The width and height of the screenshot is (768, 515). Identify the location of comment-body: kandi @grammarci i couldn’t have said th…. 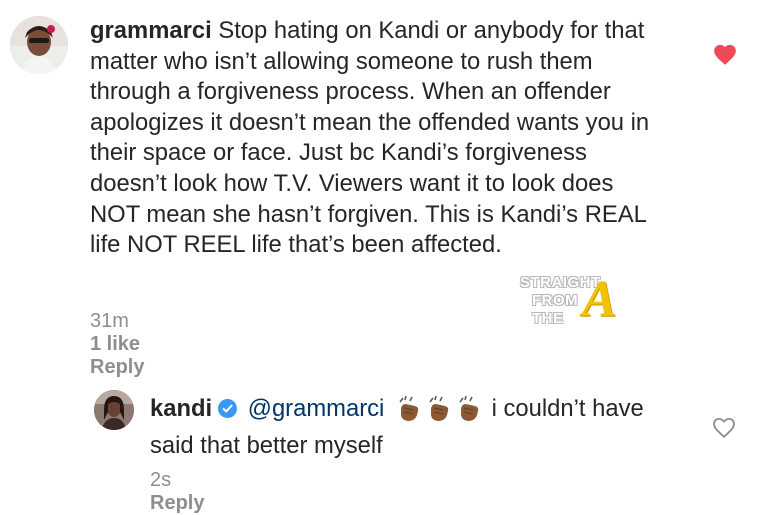
(420, 427).